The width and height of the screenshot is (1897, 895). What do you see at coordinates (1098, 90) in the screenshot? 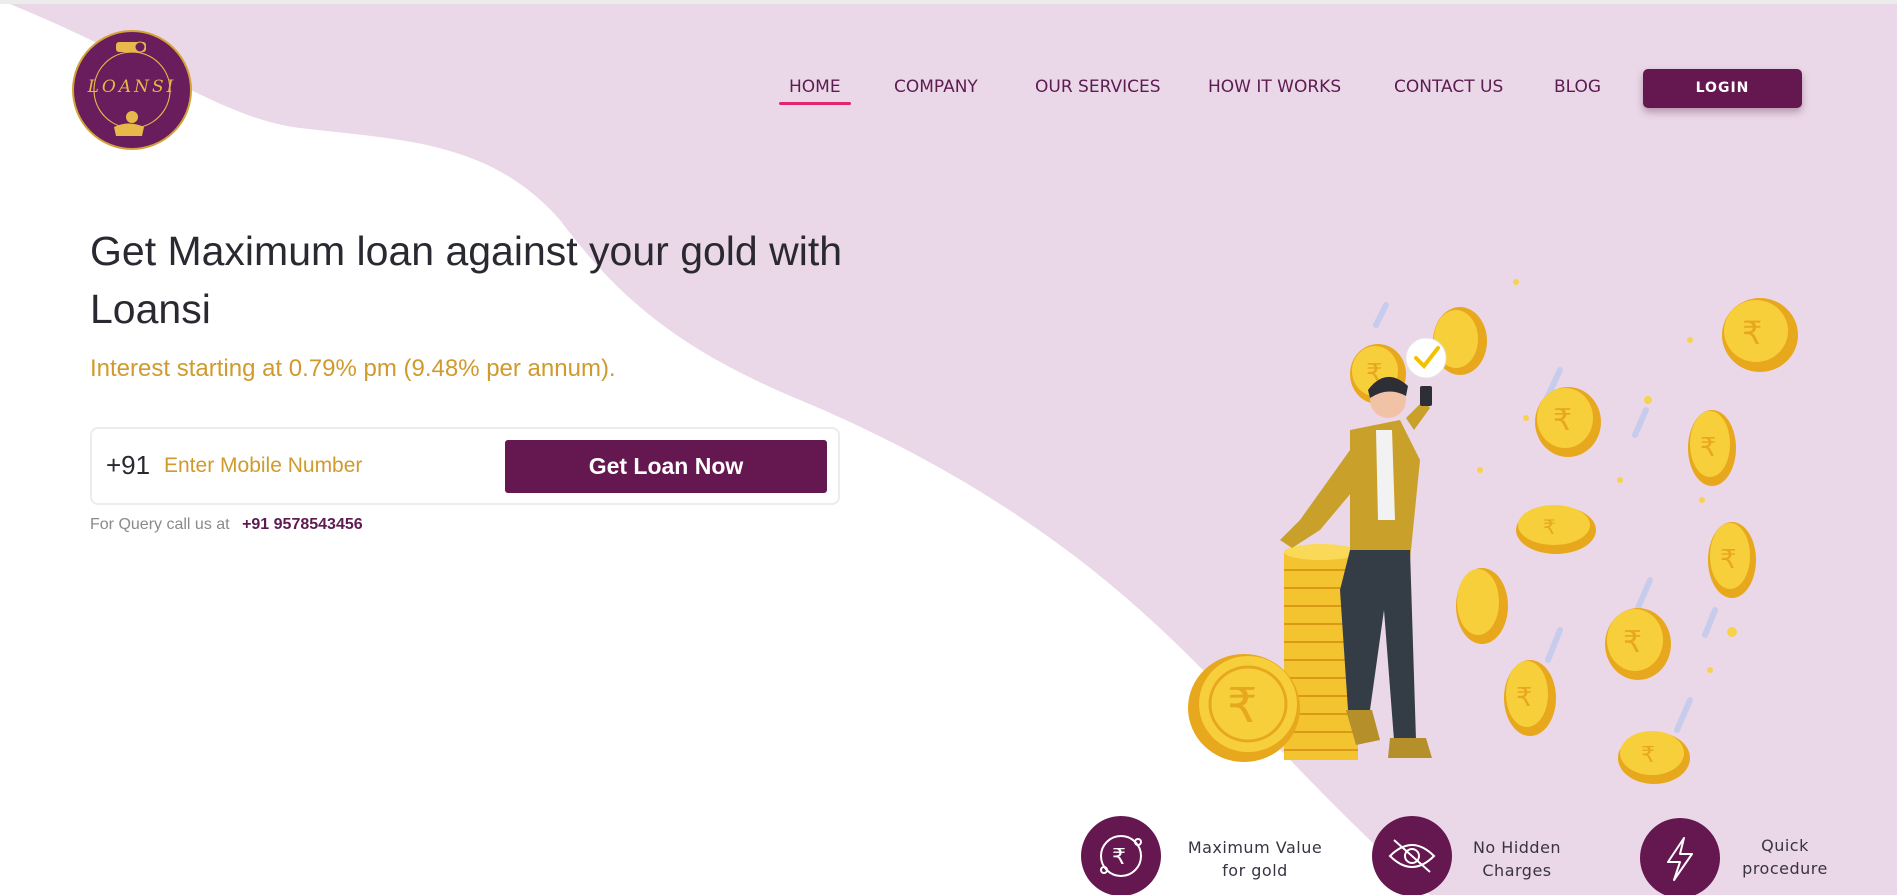
I see `nav-our-services: OUR SERVICES` at bounding box center [1098, 90].